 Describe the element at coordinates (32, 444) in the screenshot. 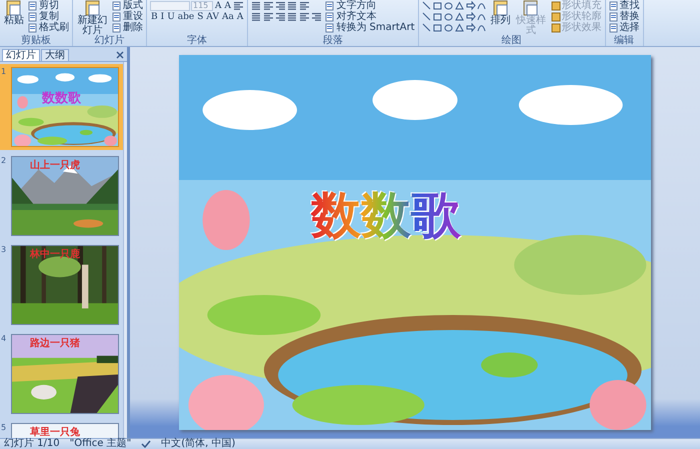

I see `slide-counter: 幻灯片 1/10` at that location.